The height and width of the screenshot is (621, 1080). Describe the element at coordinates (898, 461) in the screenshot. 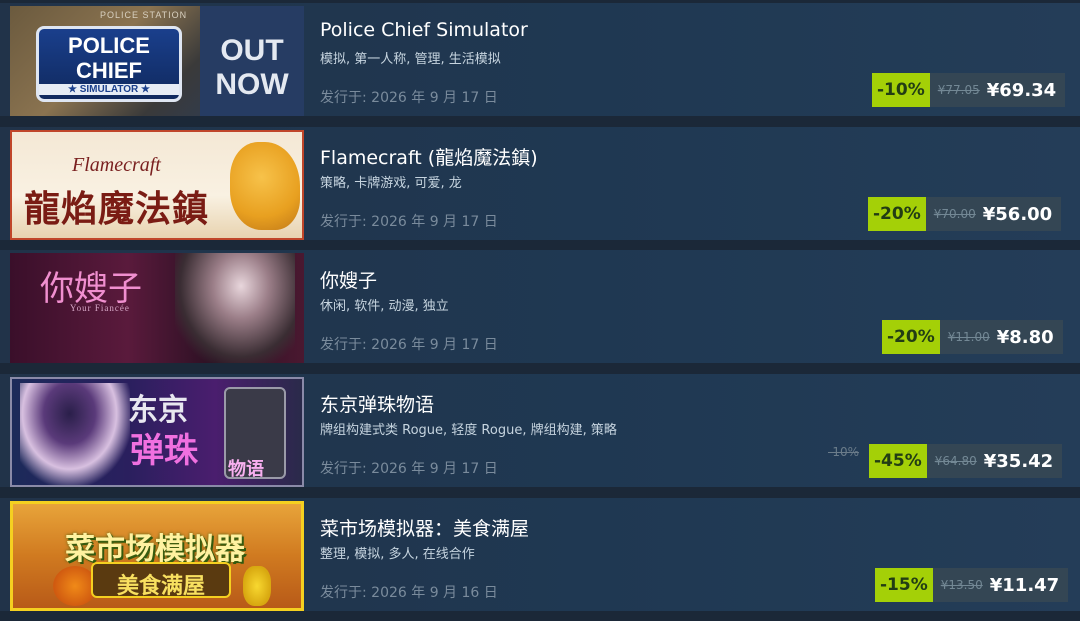

I see `discount-badge: -45%` at that location.